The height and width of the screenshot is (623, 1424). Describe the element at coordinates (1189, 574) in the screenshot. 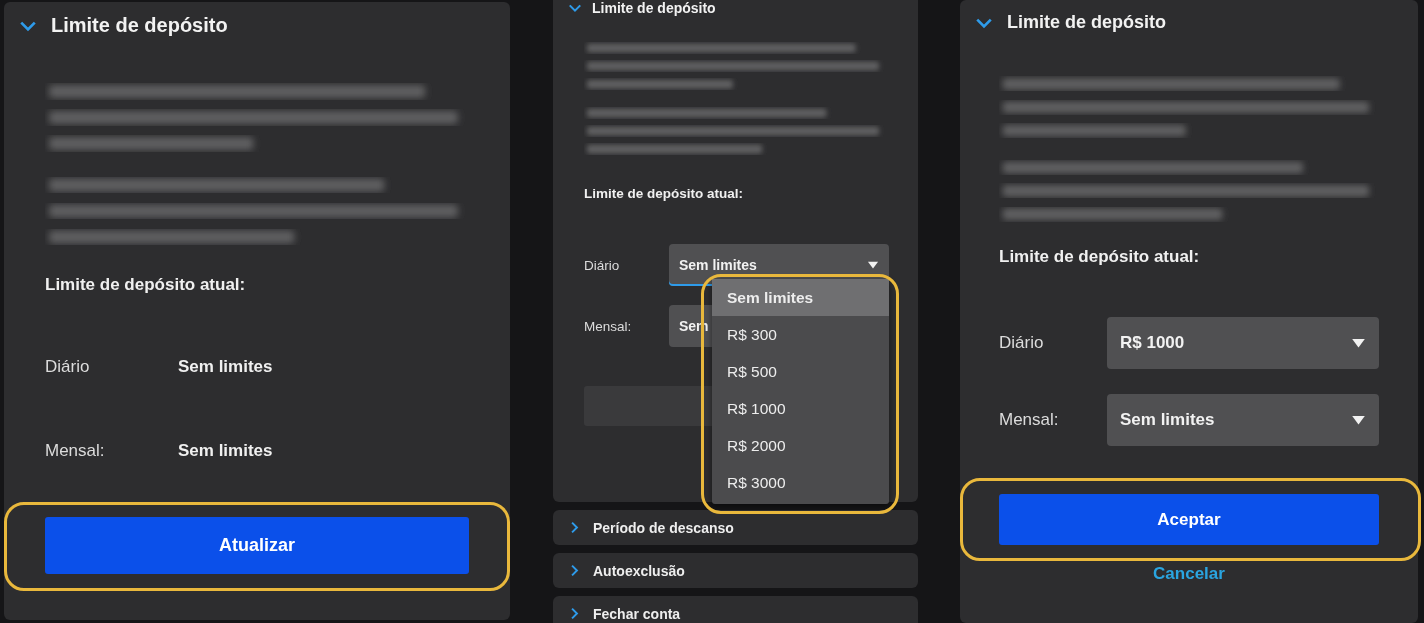

I see `cancel-link: Cancelar` at that location.